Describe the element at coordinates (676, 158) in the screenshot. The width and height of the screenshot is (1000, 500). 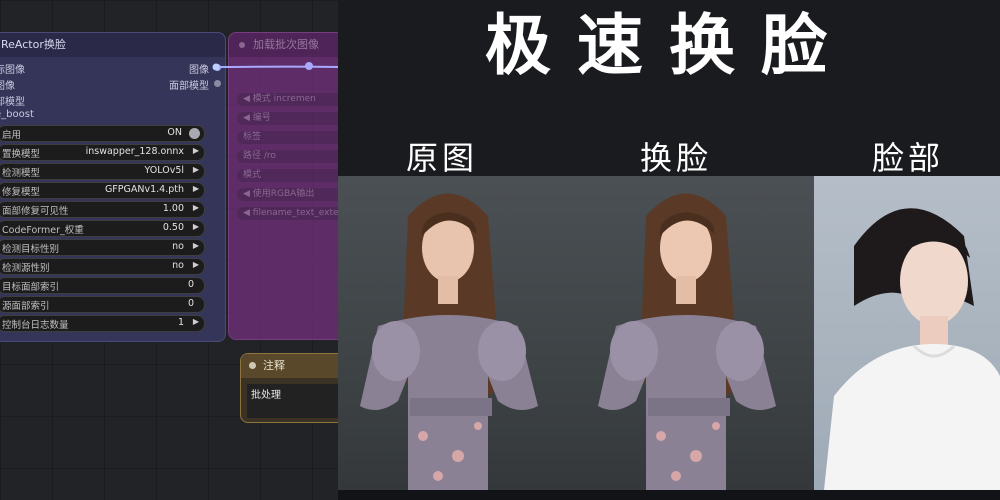
I see `caption-swapped: 换脸` at that location.